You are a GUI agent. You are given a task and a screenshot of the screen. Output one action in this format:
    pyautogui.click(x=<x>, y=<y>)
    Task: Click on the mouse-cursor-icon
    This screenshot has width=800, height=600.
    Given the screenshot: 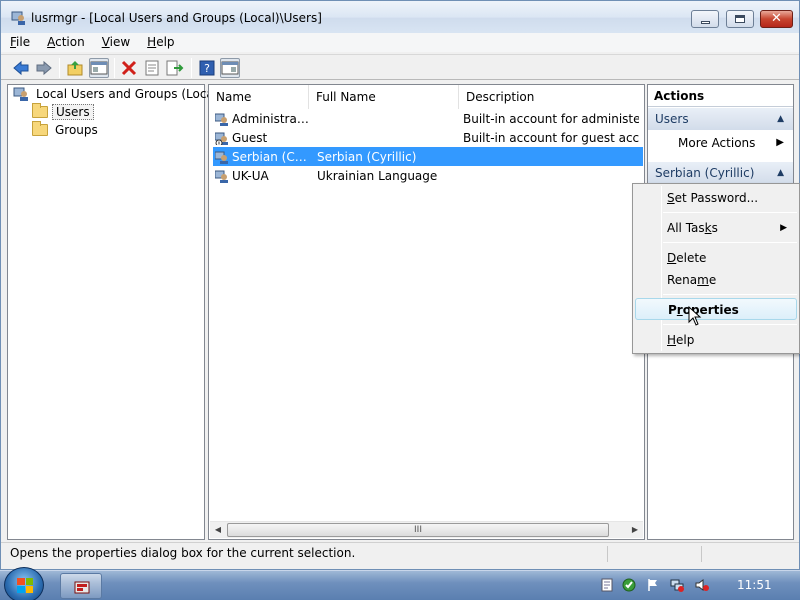 What is the action you would take?
    pyautogui.click(x=695, y=316)
    